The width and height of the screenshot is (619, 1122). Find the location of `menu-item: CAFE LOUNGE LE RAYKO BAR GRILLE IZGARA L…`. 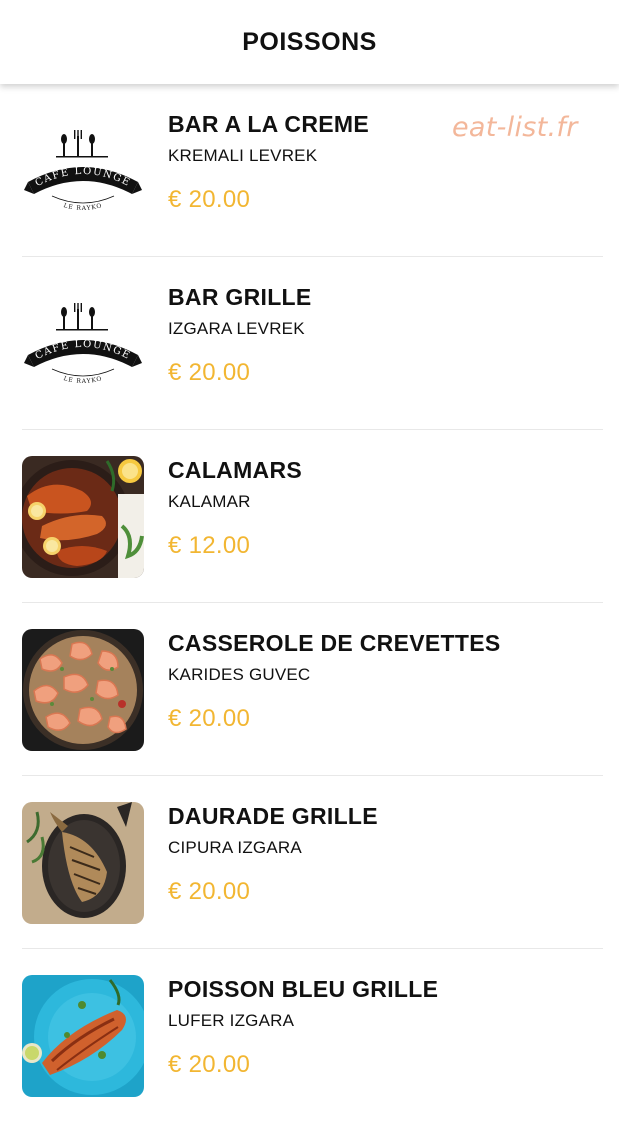

menu-item: CAFE LOUNGE LE RAYKO BAR GRILLE IZGARA L… is located at coordinates (312, 343).